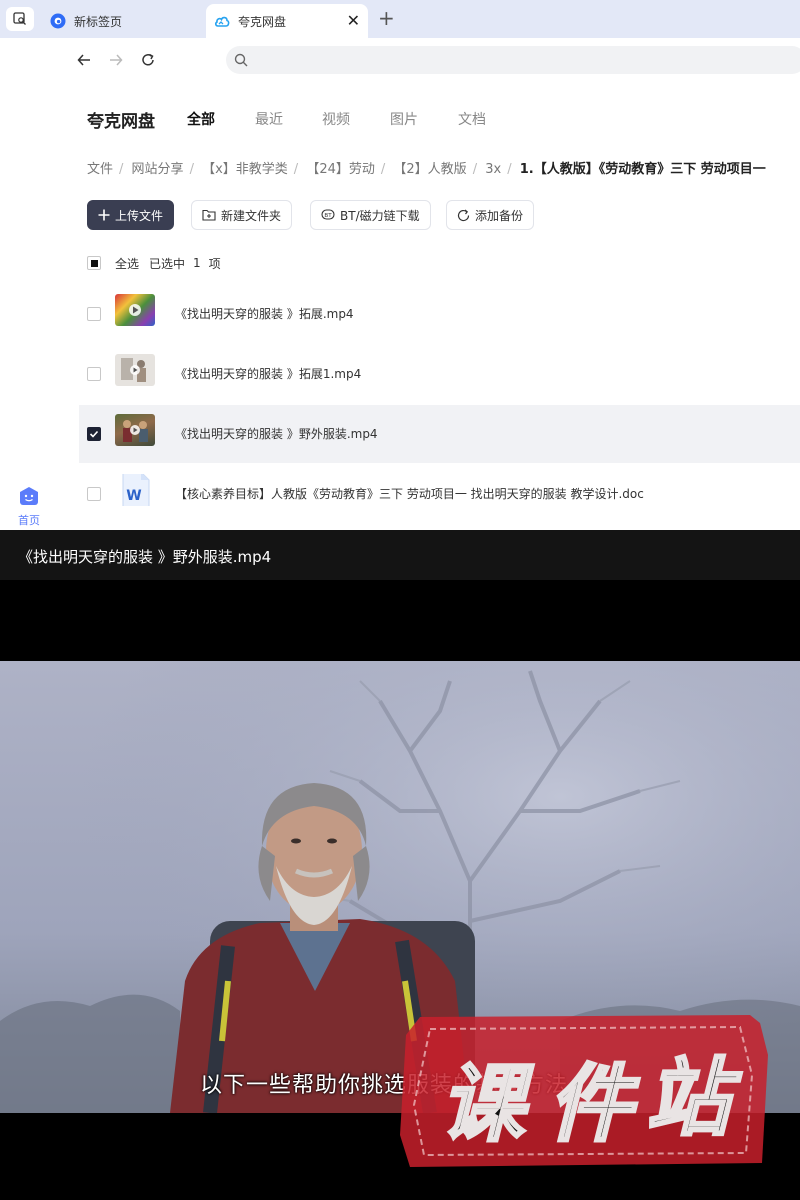  Describe the element at coordinates (29, 496) in the screenshot. I see `home-icon` at that location.